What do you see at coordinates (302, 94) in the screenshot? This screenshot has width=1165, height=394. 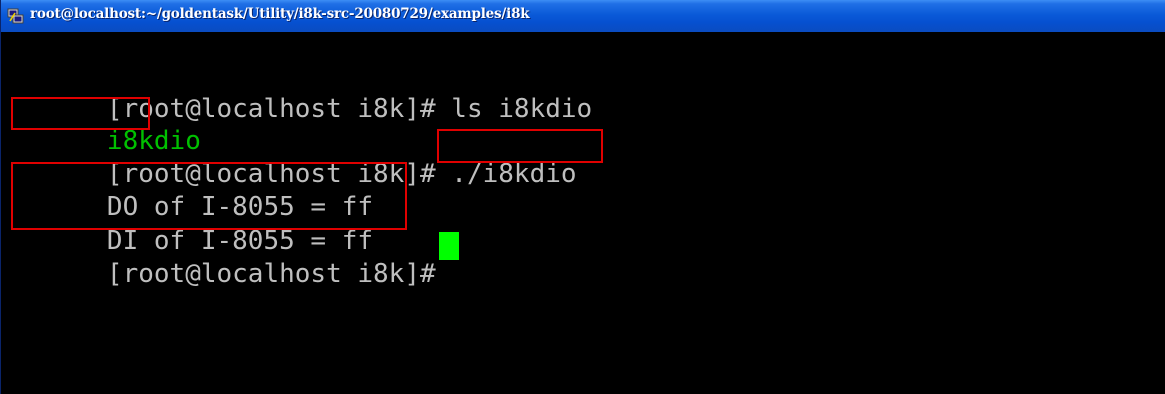 I see `terminal-line-1: [root@localhost i8k]# ls i8kdio` at bounding box center [302, 94].